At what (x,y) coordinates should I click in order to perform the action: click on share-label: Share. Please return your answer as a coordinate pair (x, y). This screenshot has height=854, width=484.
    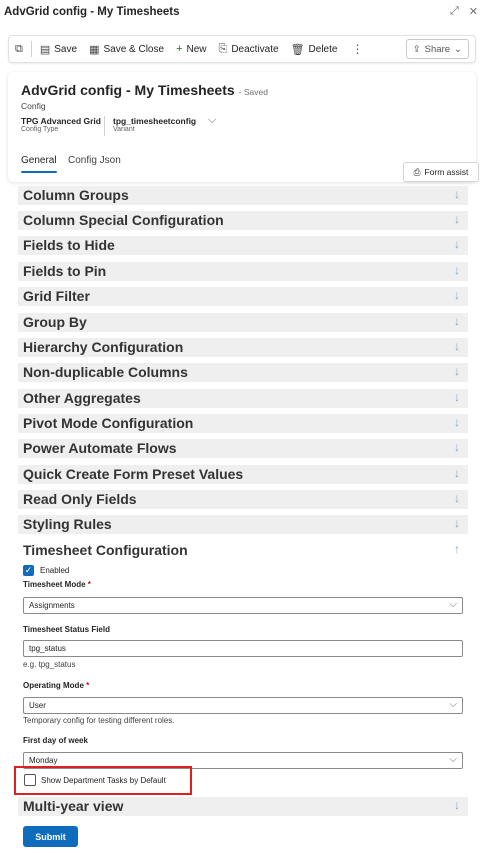
    Looking at the image, I should click on (437, 49).